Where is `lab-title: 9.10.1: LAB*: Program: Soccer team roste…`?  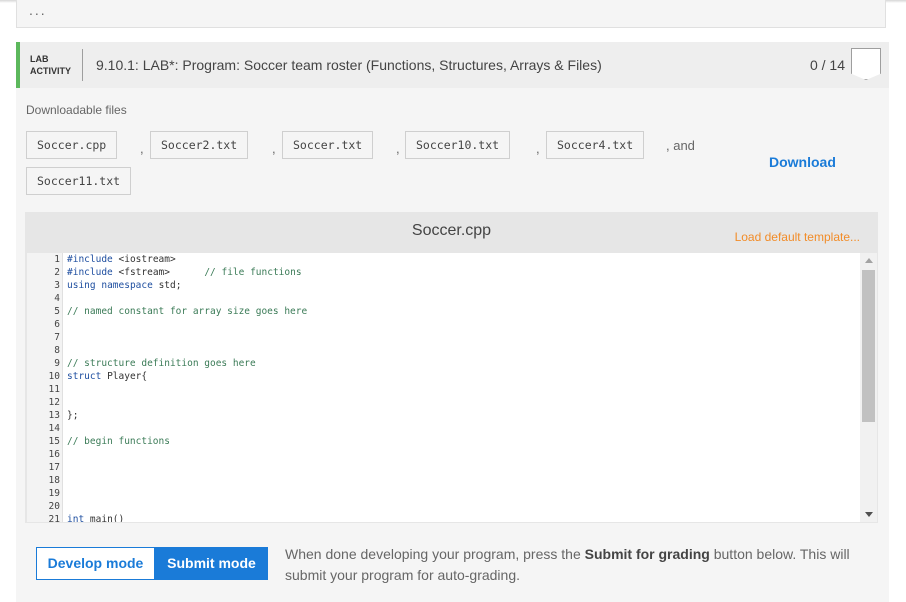
lab-title: 9.10.1: LAB*: Program: Soccer team roste… is located at coordinates (349, 65).